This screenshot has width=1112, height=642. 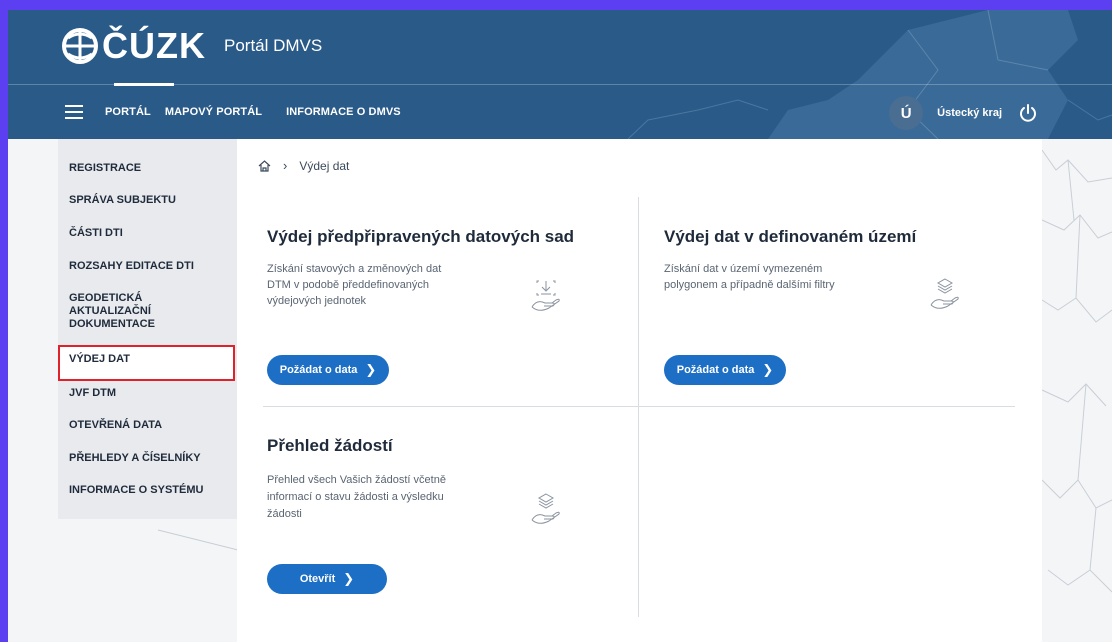 I want to click on nav-map-portal: MAPOVÝ PORTÁL, so click(x=213, y=112).